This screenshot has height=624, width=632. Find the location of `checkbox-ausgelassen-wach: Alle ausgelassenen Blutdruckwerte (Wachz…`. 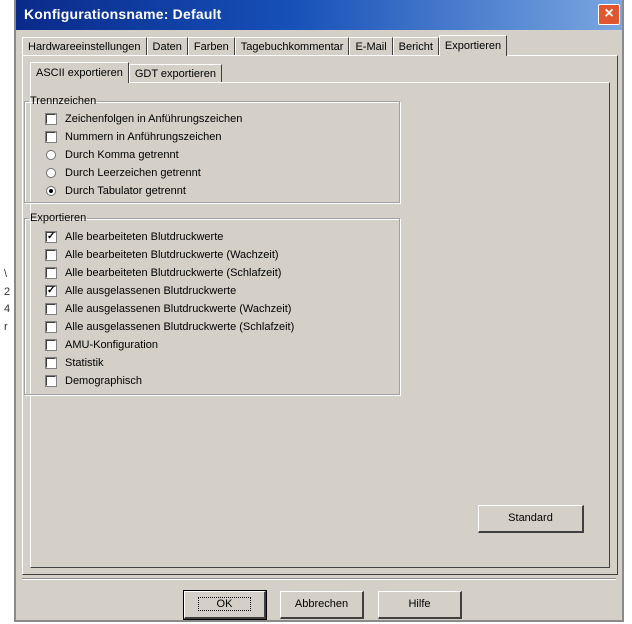

checkbox-ausgelassen-wach: Alle ausgelassenen Blutdruckwerte (Wachz… is located at coordinates (168, 309).